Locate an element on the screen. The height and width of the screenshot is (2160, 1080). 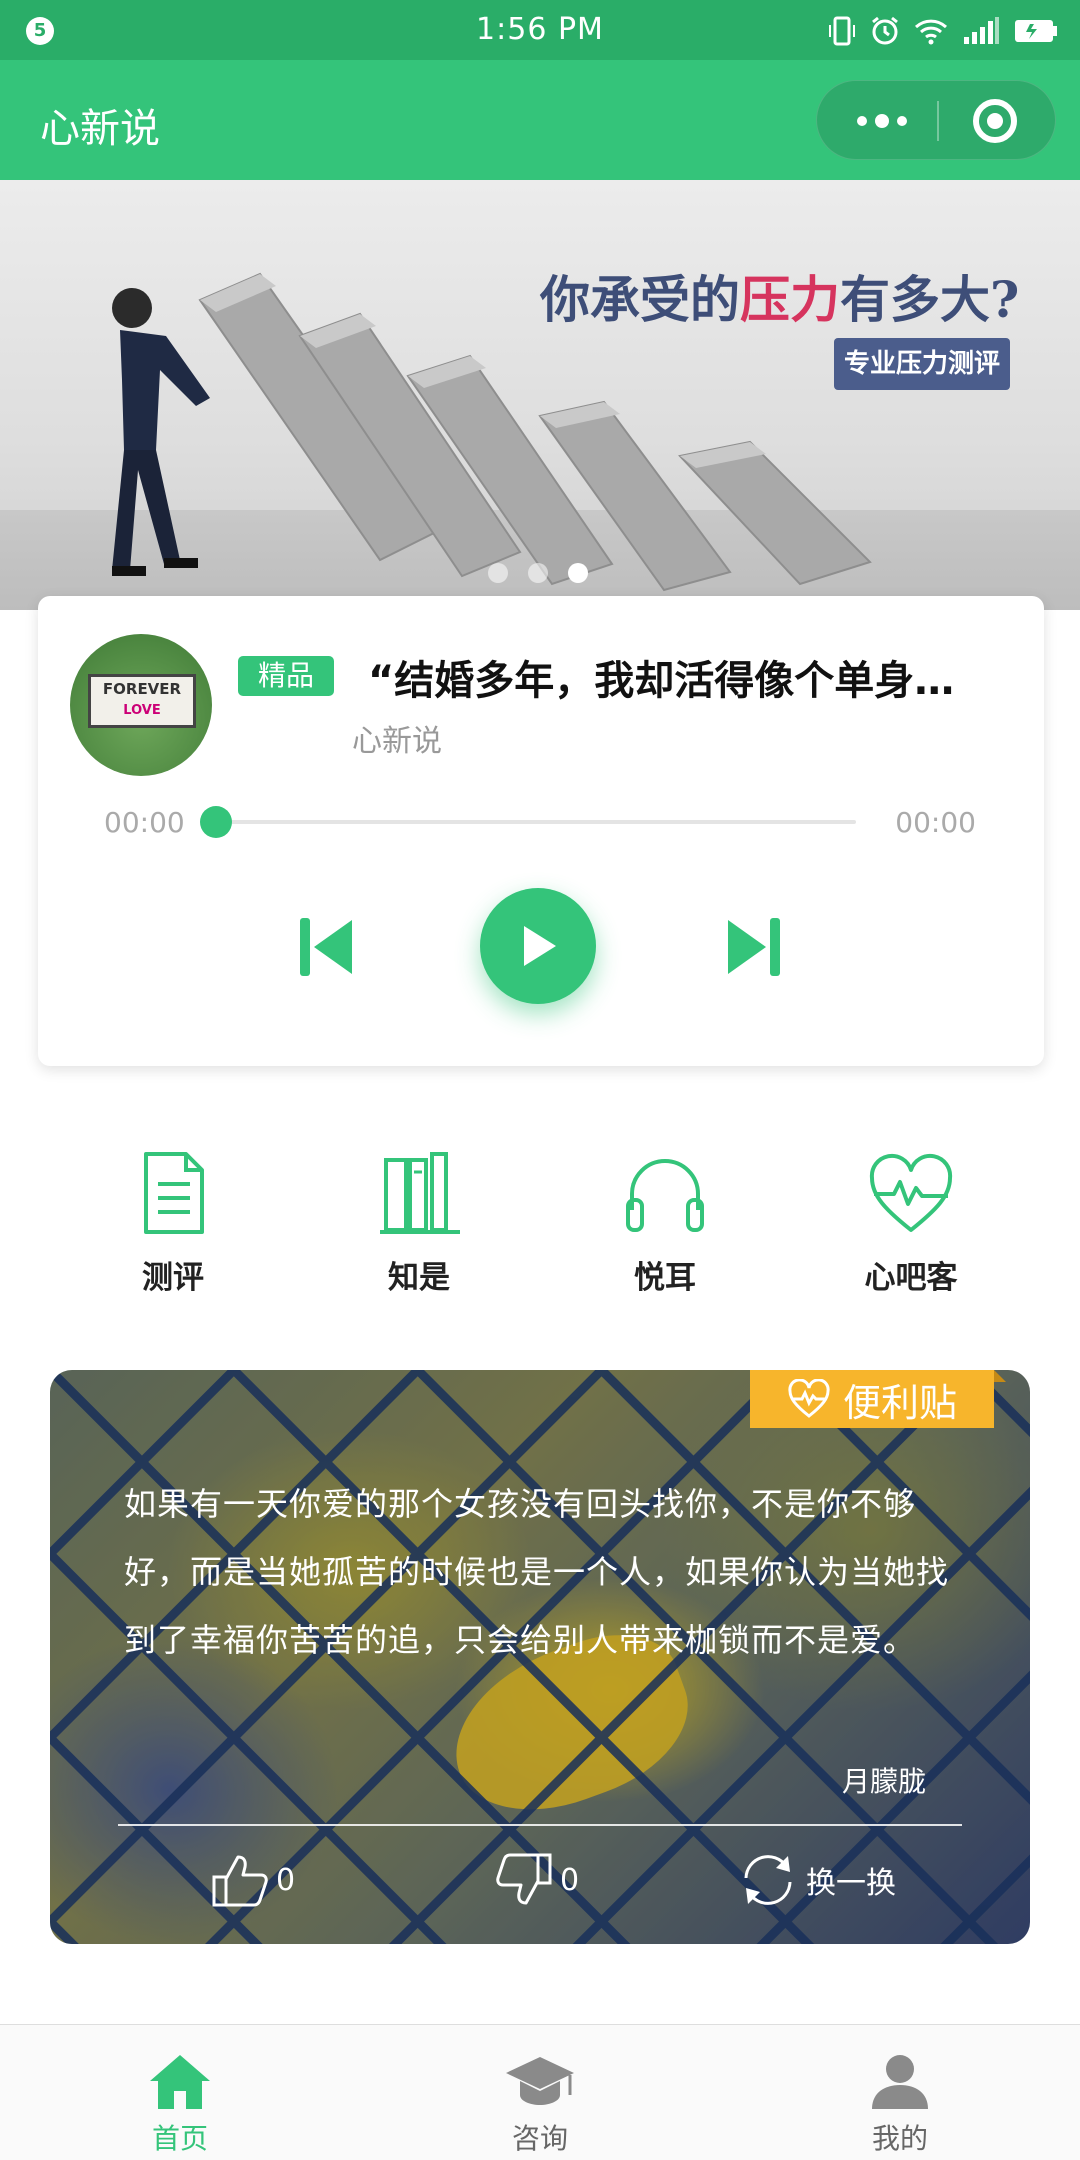
page-title: 心新说 is located at coordinates (100, 129).